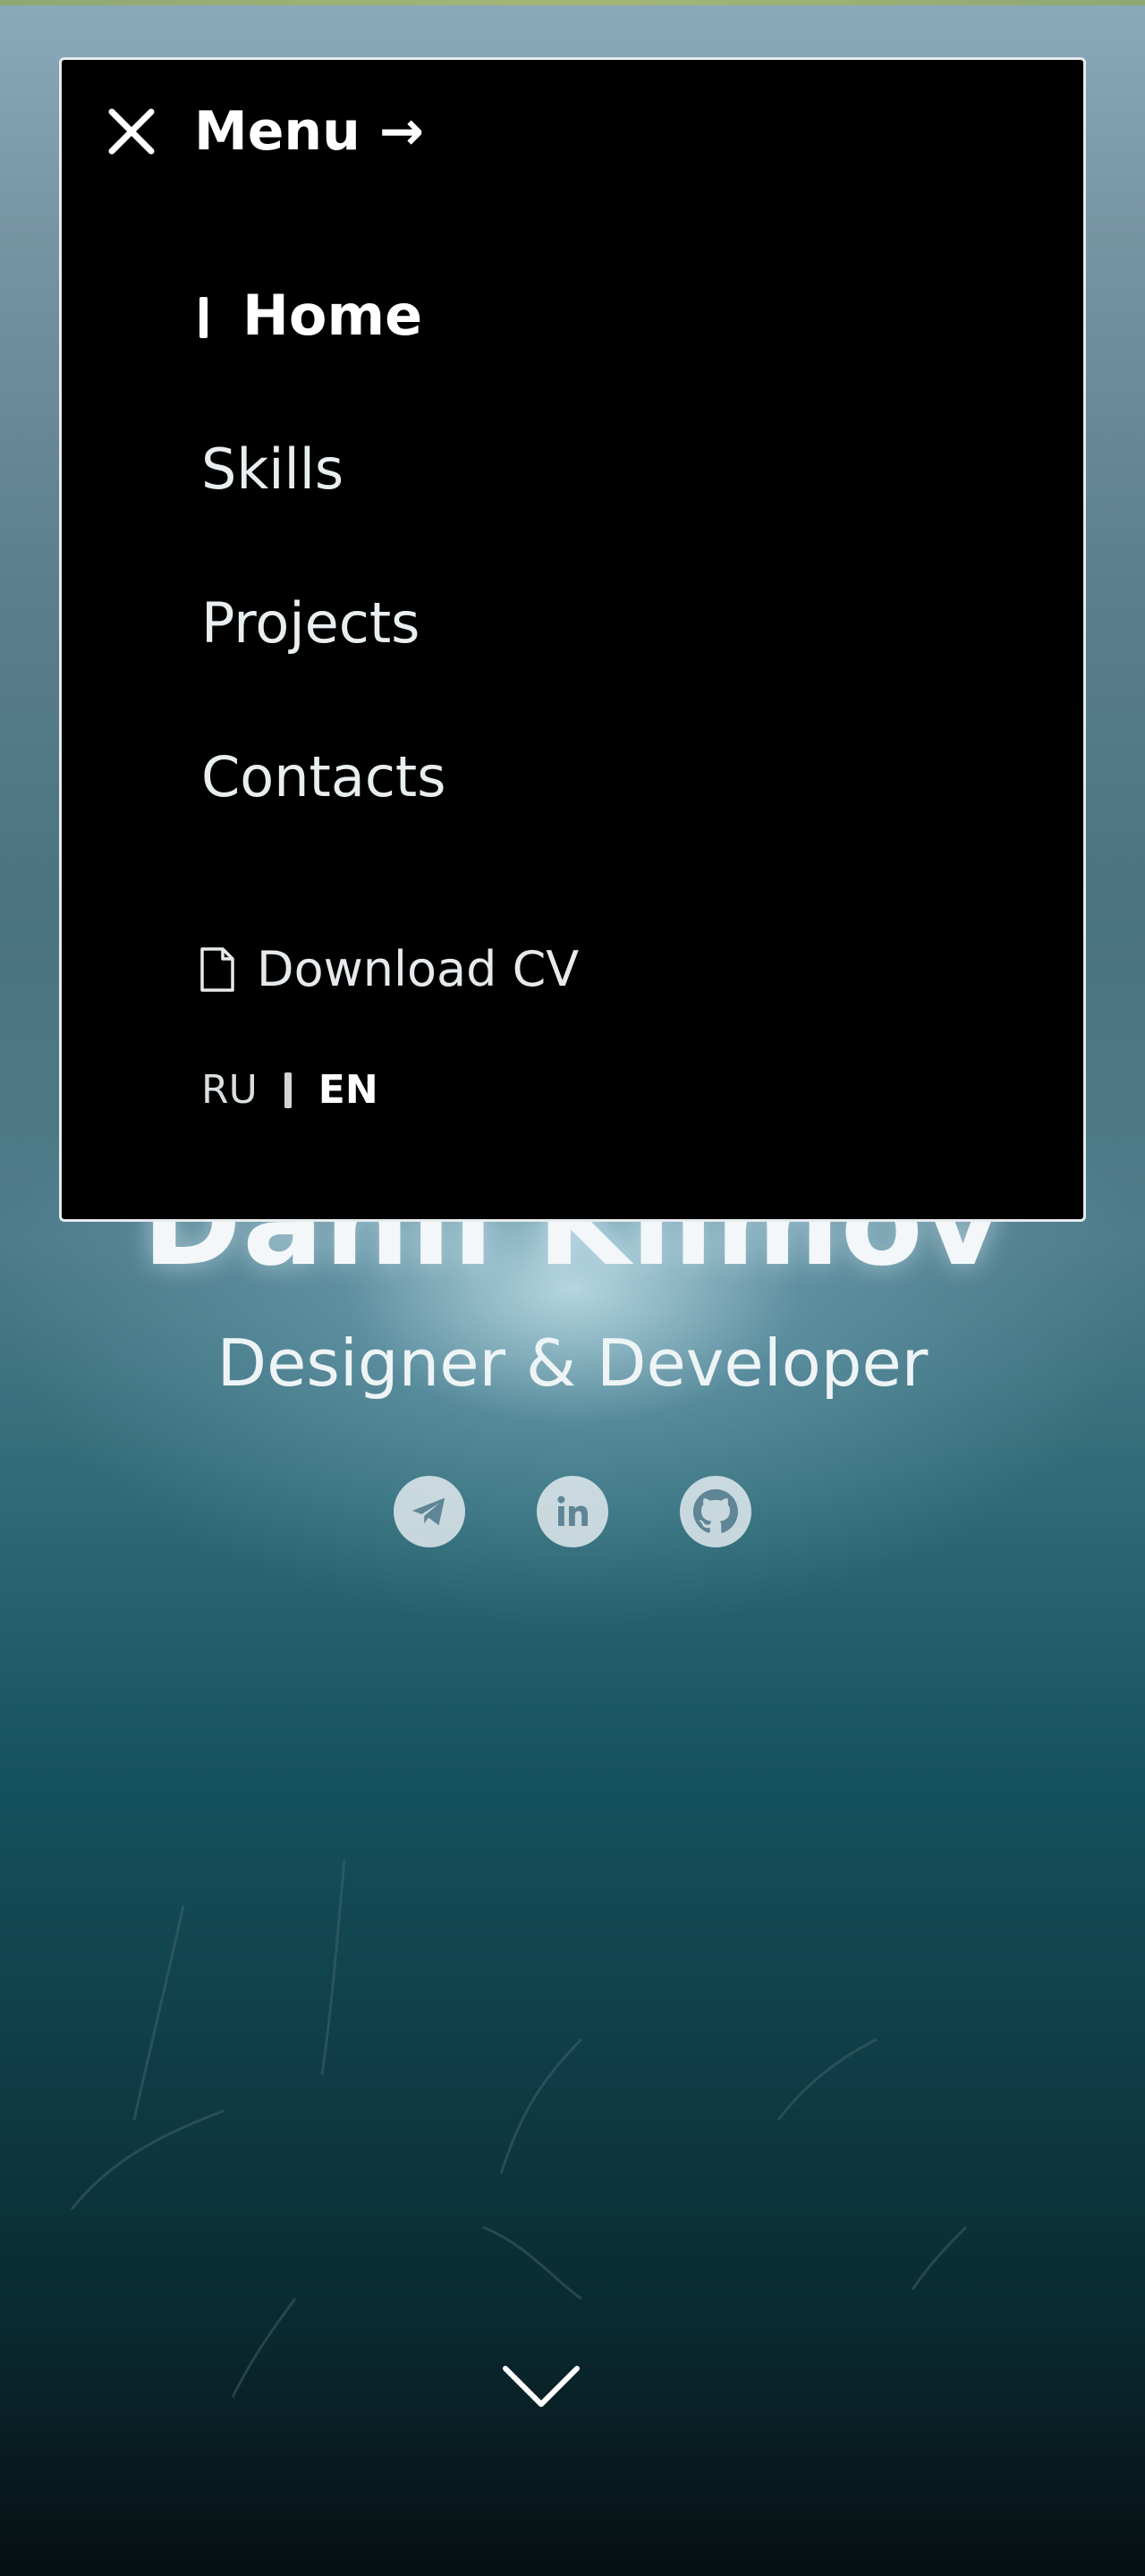 This screenshot has height=2576, width=1145. Describe the element at coordinates (310, 623) in the screenshot. I see `nav-item-label: Projects` at that location.